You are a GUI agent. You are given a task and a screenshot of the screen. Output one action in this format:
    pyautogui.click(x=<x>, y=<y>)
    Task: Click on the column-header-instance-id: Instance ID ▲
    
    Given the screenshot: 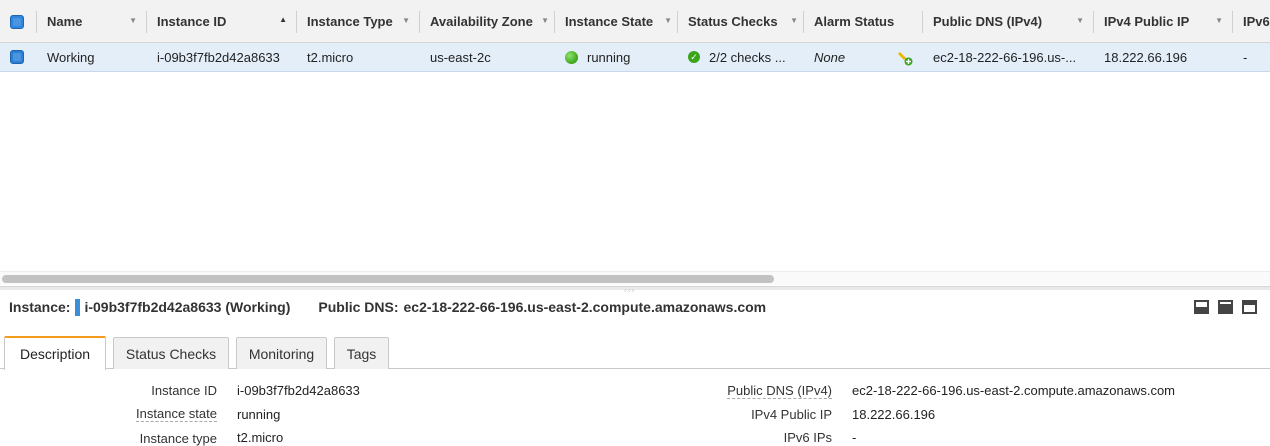 What is the action you would take?
    pyautogui.click(x=222, y=21)
    